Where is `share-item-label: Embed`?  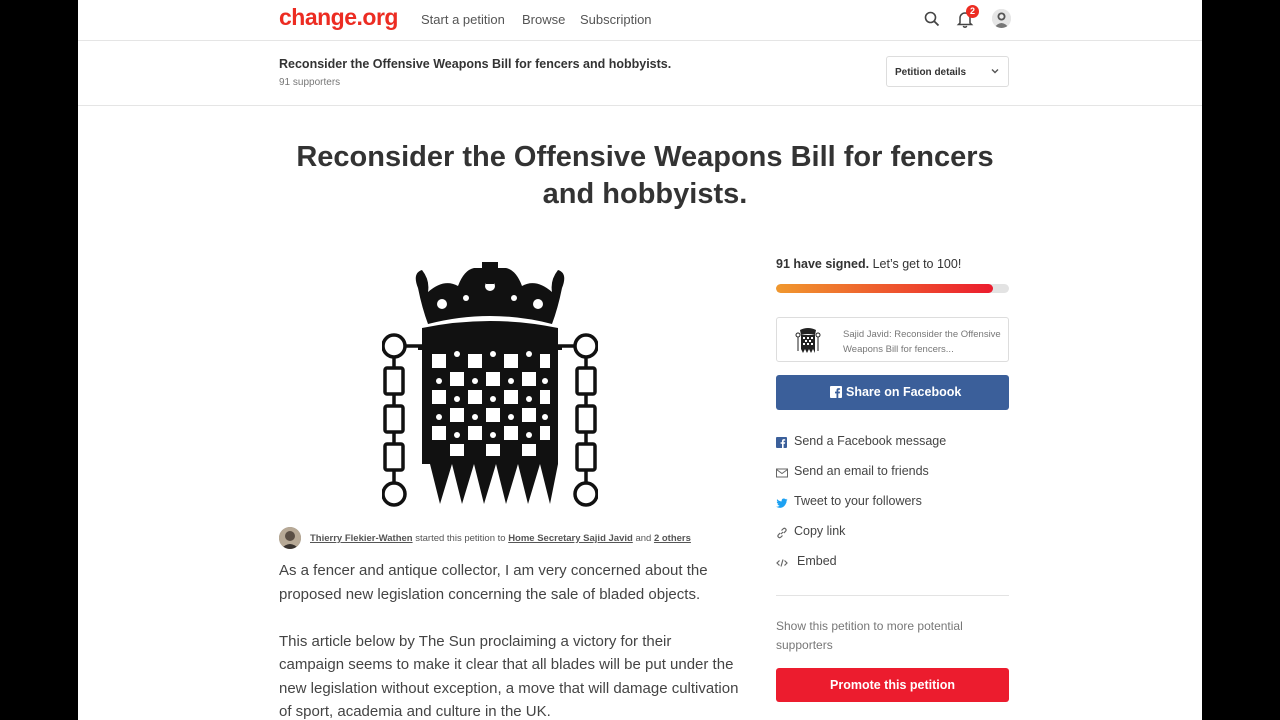
share-item-label: Embed is located at coordinates (817, 561).